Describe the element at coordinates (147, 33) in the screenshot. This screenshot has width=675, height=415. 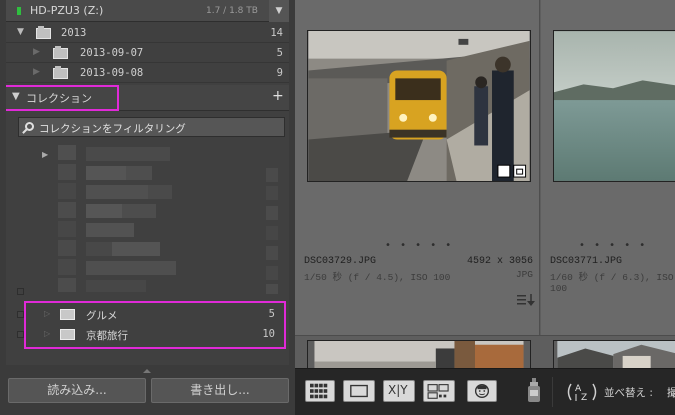
I see `folder-row-2013: ▼ 2013 14` at that location.